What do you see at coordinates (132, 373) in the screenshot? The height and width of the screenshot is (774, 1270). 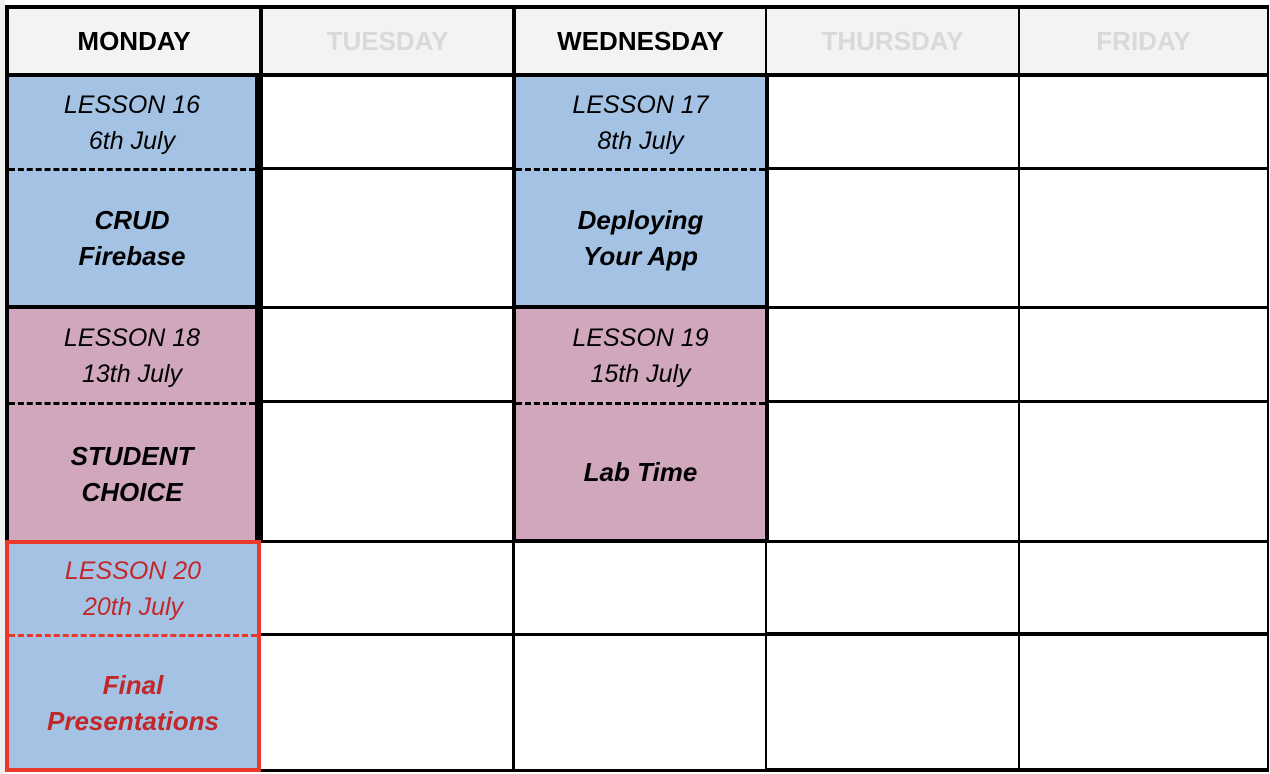 I see `lesson-date: 13th July` at bounding box center [132, 373].